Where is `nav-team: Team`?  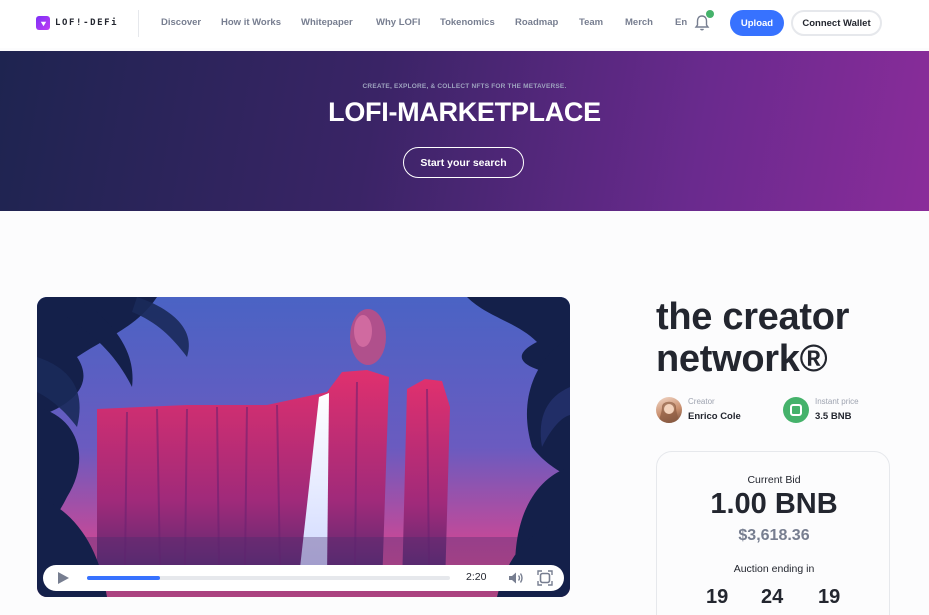 nav-team: Team is located at coordinates (591, 22).